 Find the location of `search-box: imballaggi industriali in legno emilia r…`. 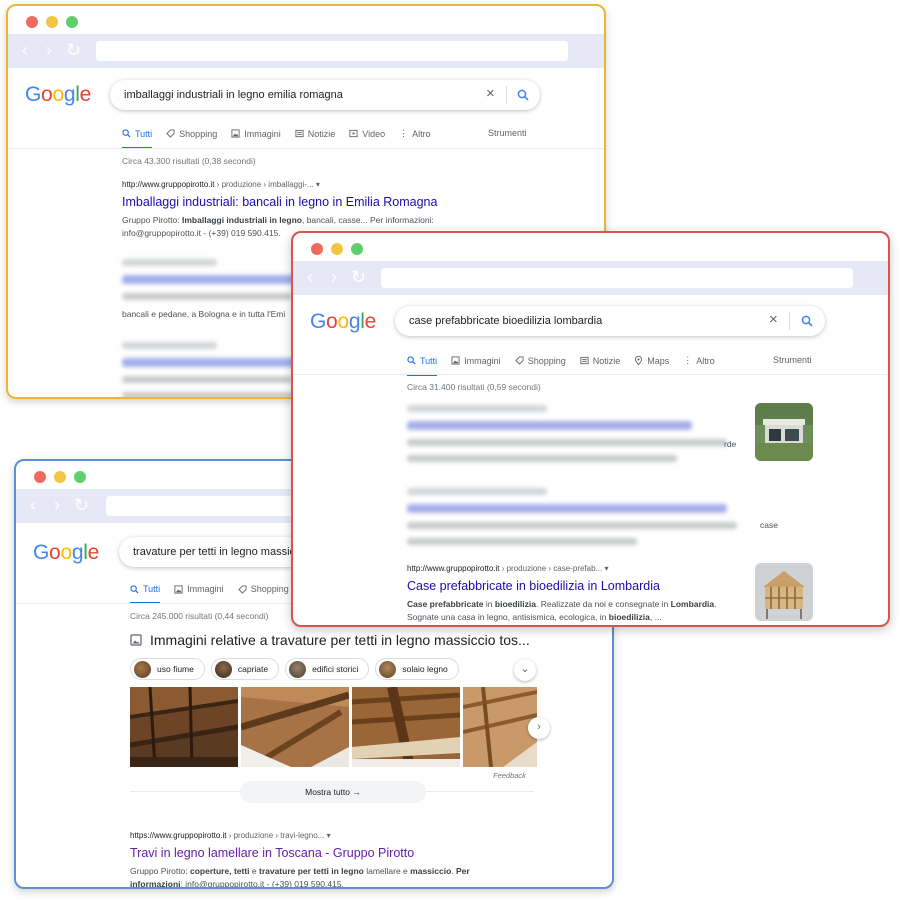

search-box: imballaggi industriali in legno emilia r… is located at coordinates (325, 95).